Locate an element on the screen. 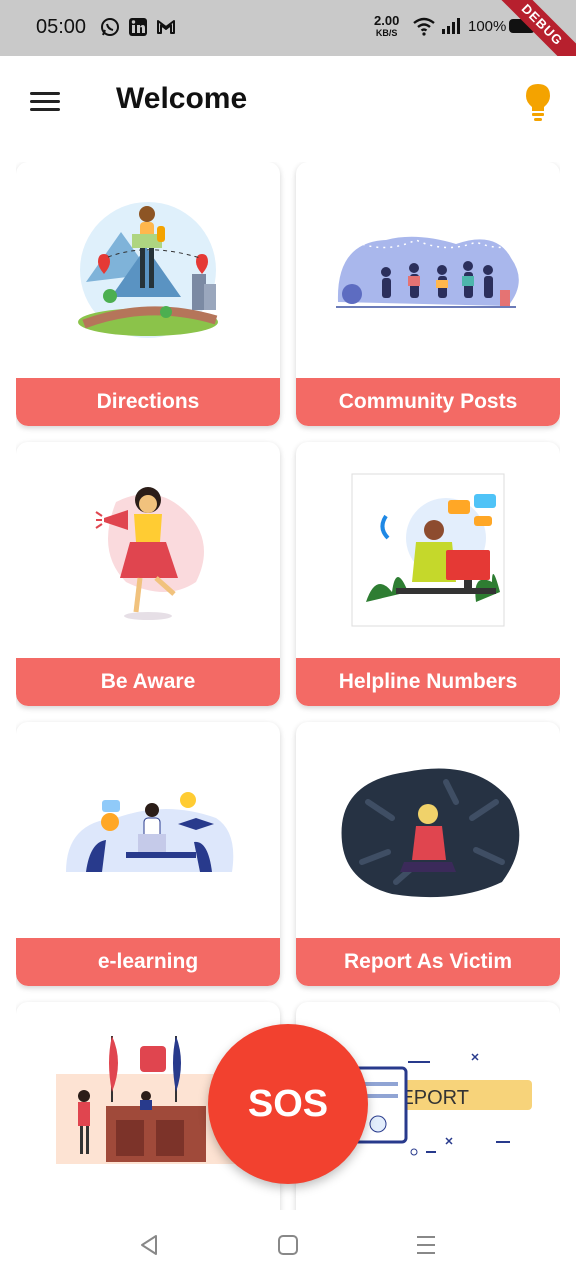 This screenshot has height=1280, width=576. network-speed: 2.00 KB/S is located at coordinates (387, 26).